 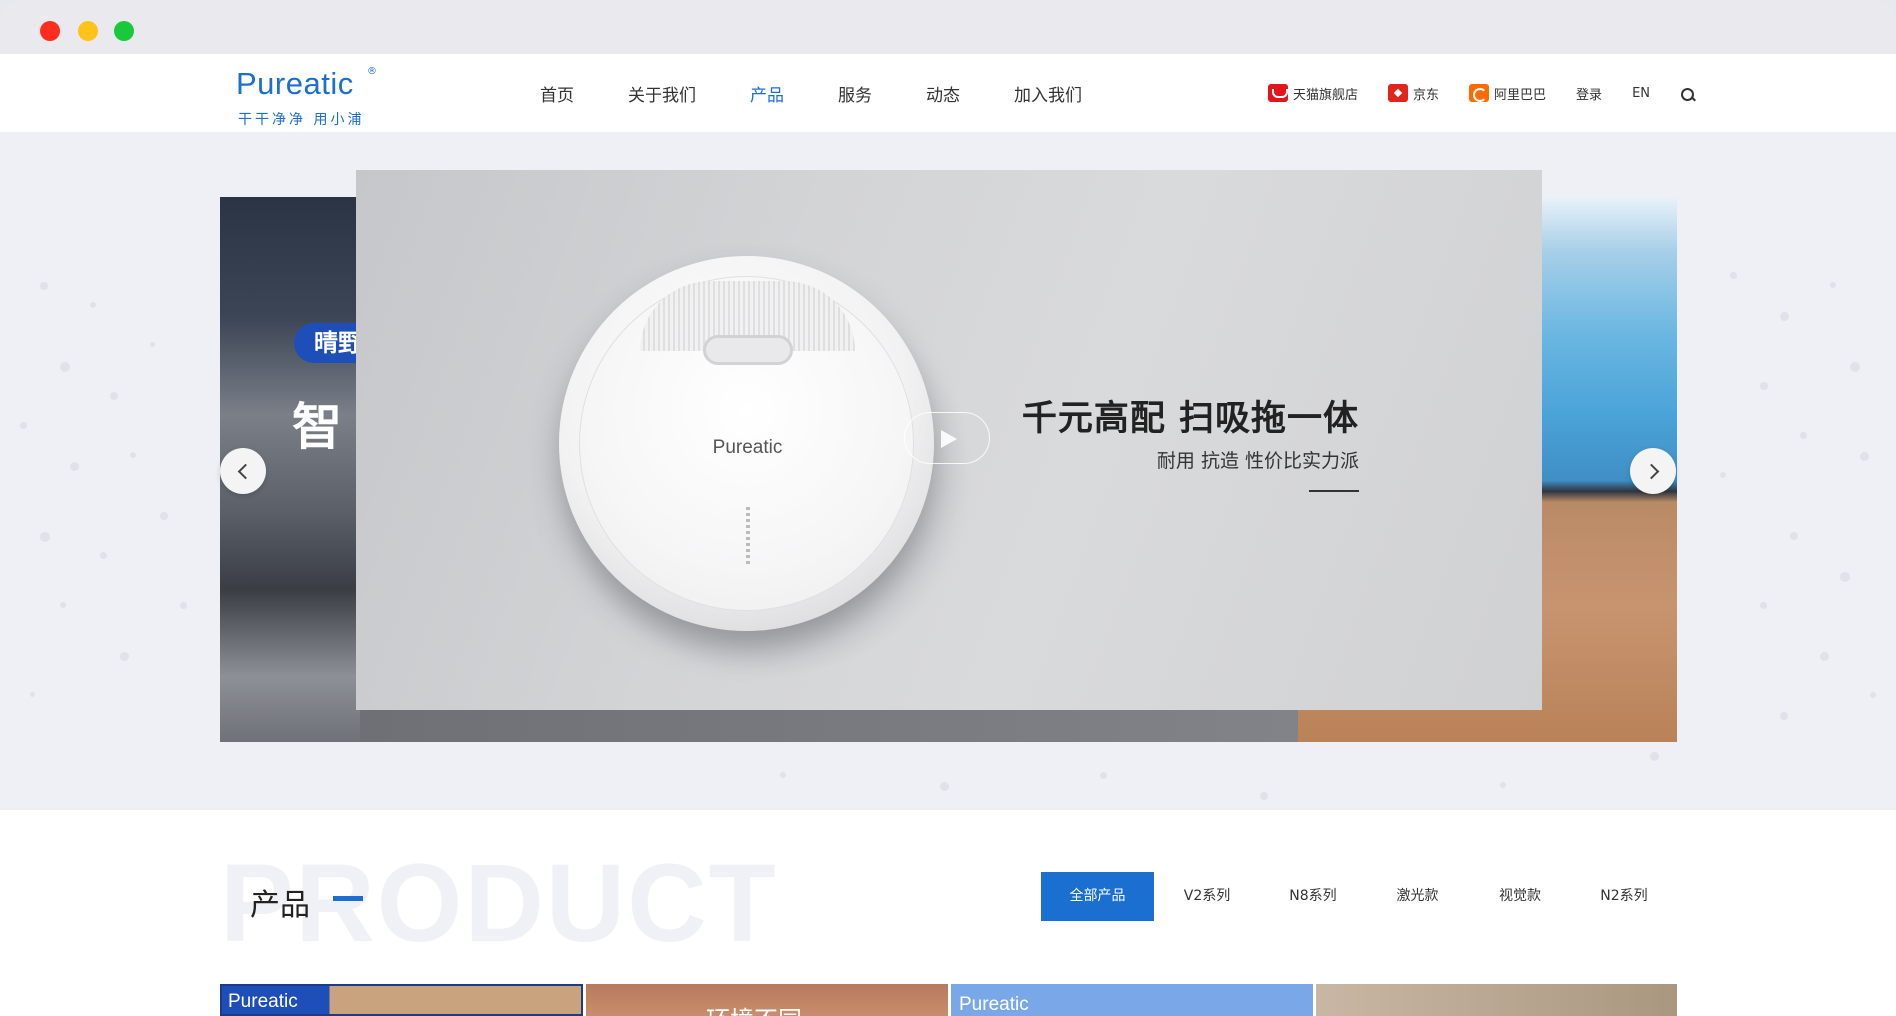 I want to click on section-title: 产品, so click(x=280, y=905).